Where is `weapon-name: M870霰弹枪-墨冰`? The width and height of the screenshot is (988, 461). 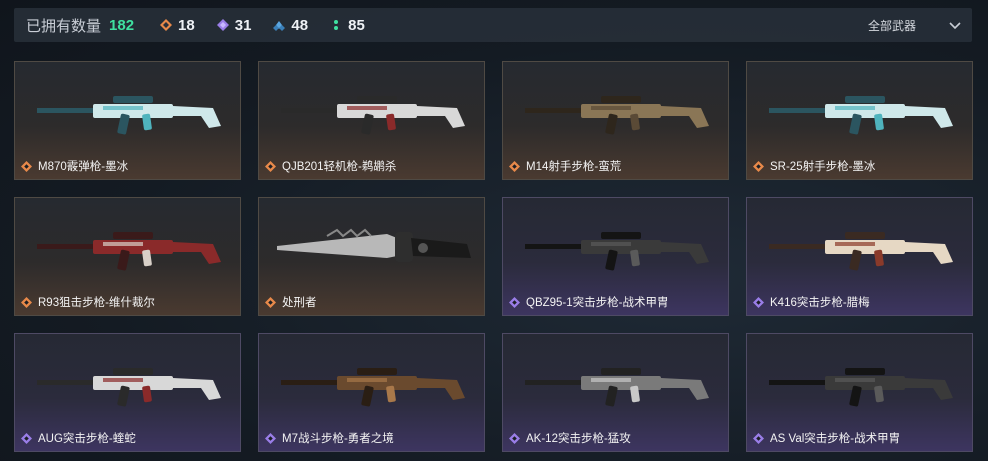
weapon-name: M870霰弹枪-墨冰 is located at coordinates (83, 167).